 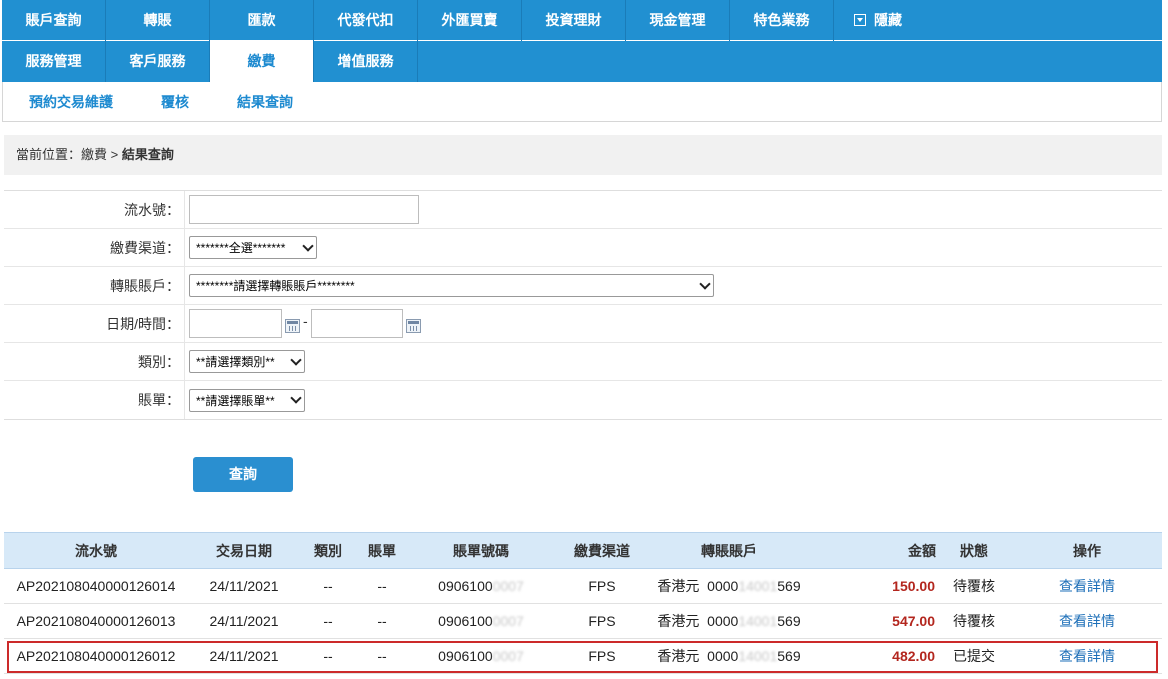 What do you see at coordinates (782, 20) in the screenshot?
I see `nav-special-services: 特色業務` at bounding box center [782, 20].